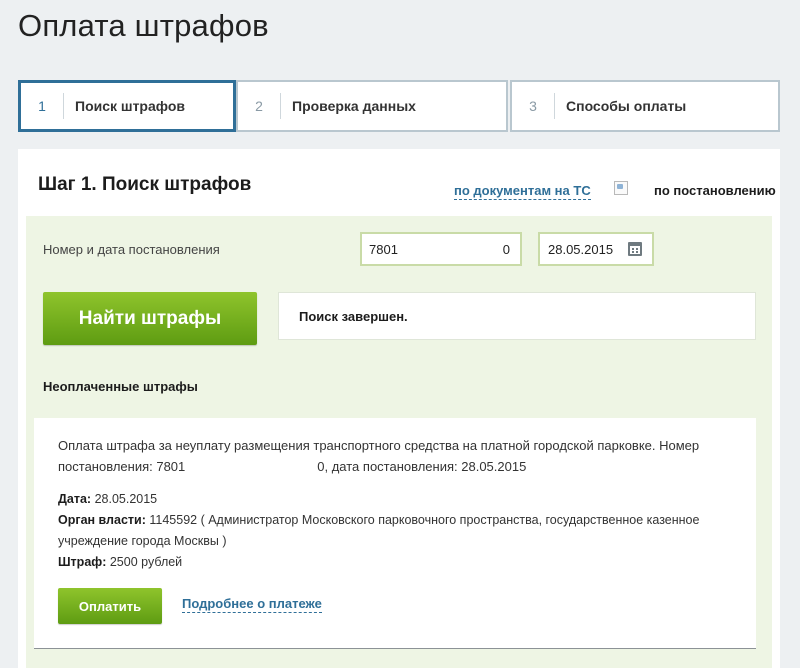  I want to click on page-title: Оплата штрафов, so click(143, 25).